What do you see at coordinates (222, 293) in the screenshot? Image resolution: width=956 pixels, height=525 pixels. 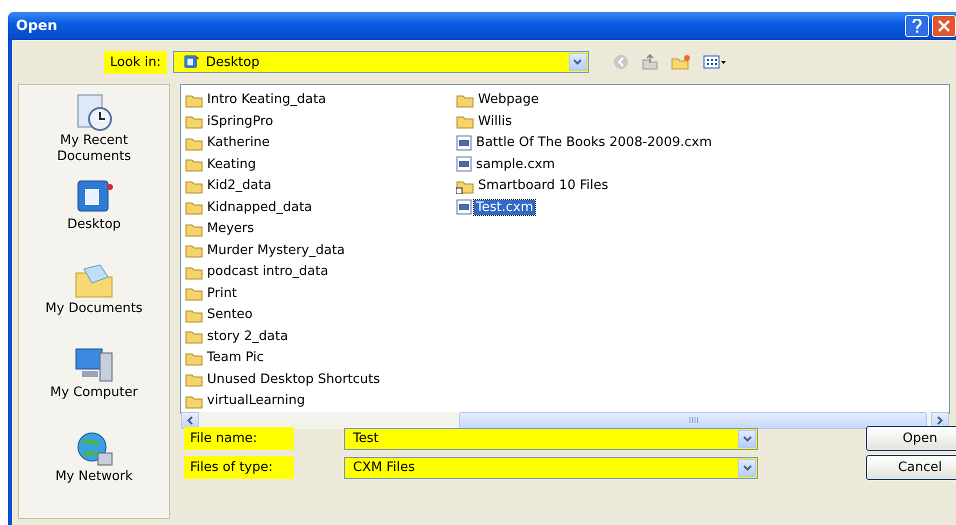 I see `file-item: Print` at bounding box center [222, 293].